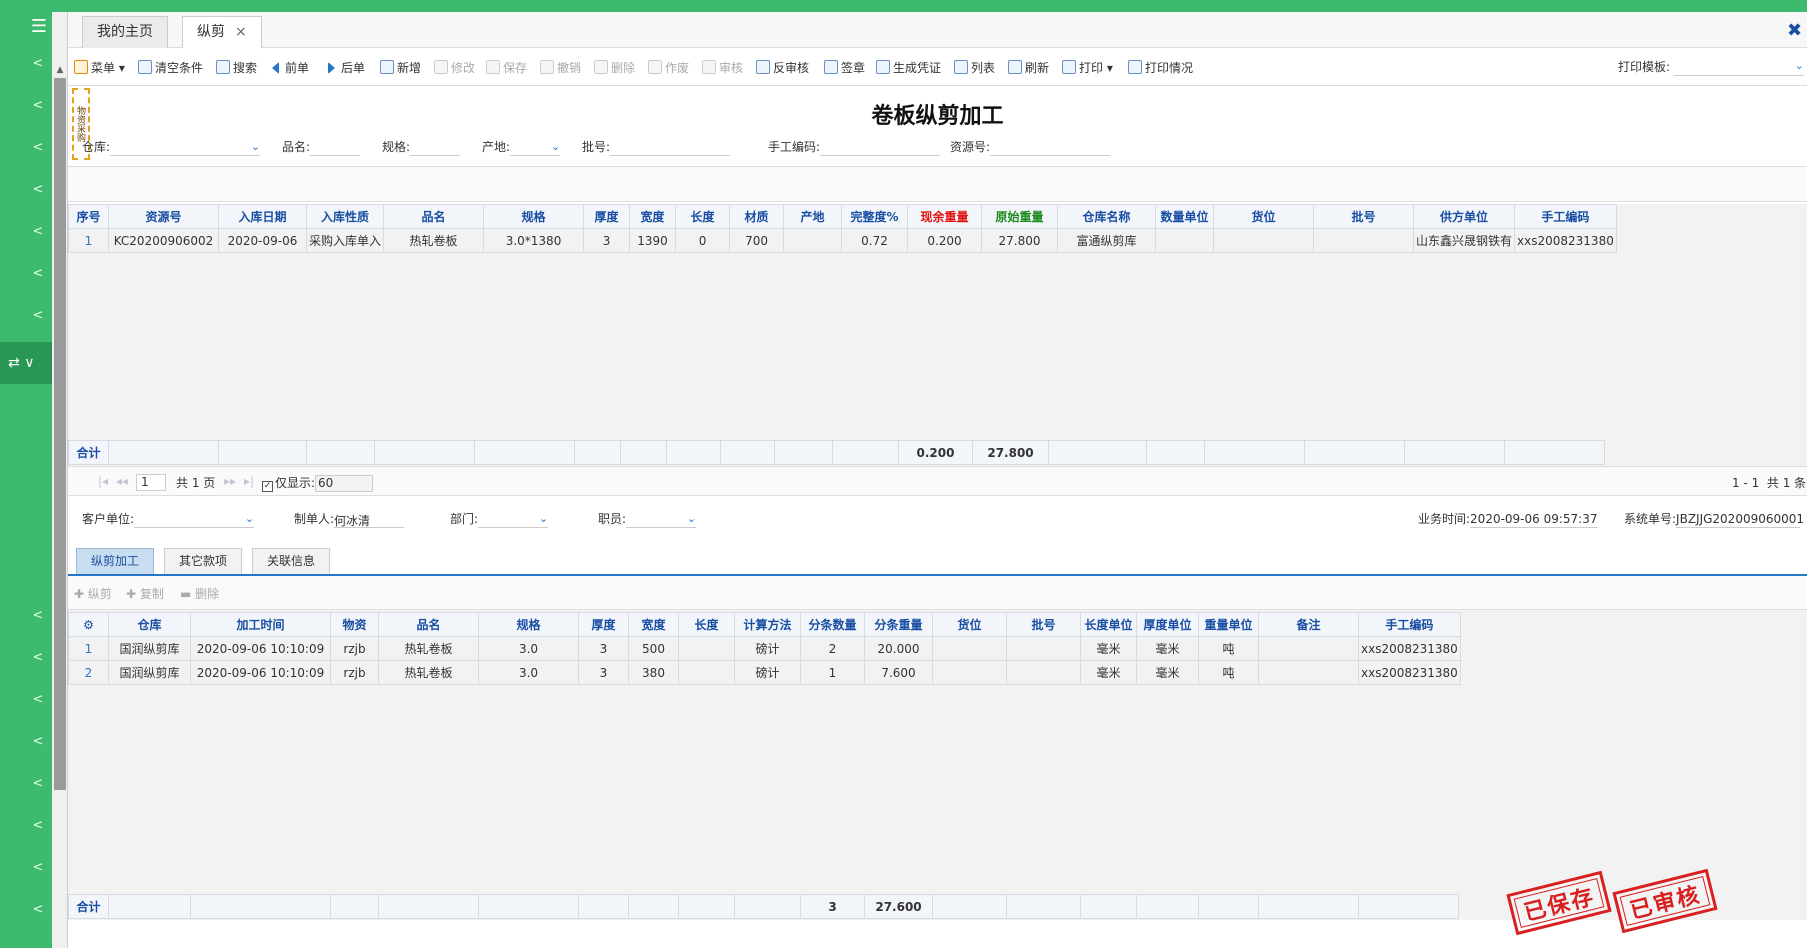 Image resolution: width=1807 pixels, height=948 pixels. What do you see at coordinates (60, 70) in the screenshot?
I see `scroll-up-icon: ▲` at bounding box center [60, 70].